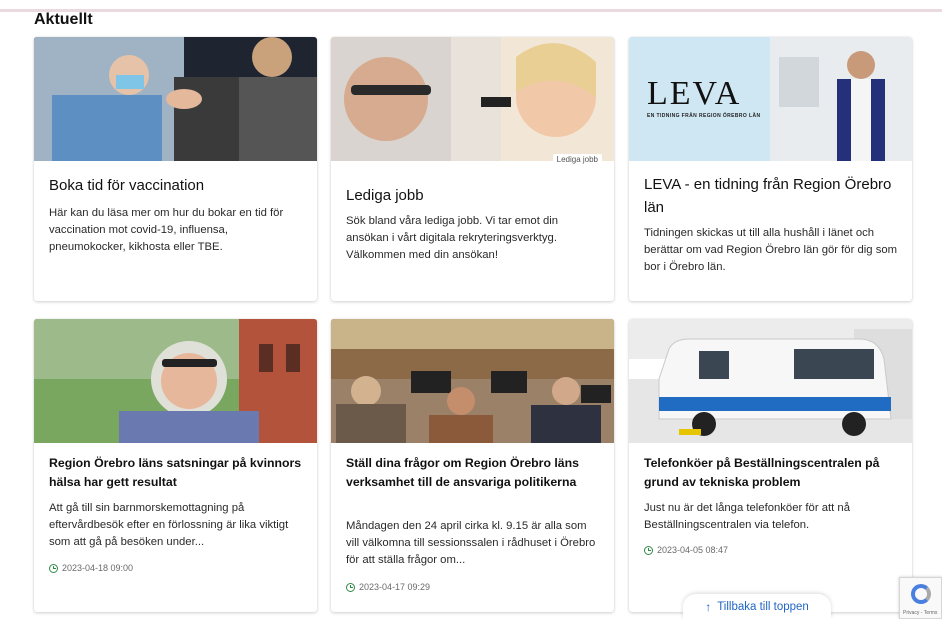 Image resolution: width=942 pixels, height=619 pixels. Describe the element at coordinates (694, 93) in the screenshot. I see `leva-logo: LEVA` at that location.